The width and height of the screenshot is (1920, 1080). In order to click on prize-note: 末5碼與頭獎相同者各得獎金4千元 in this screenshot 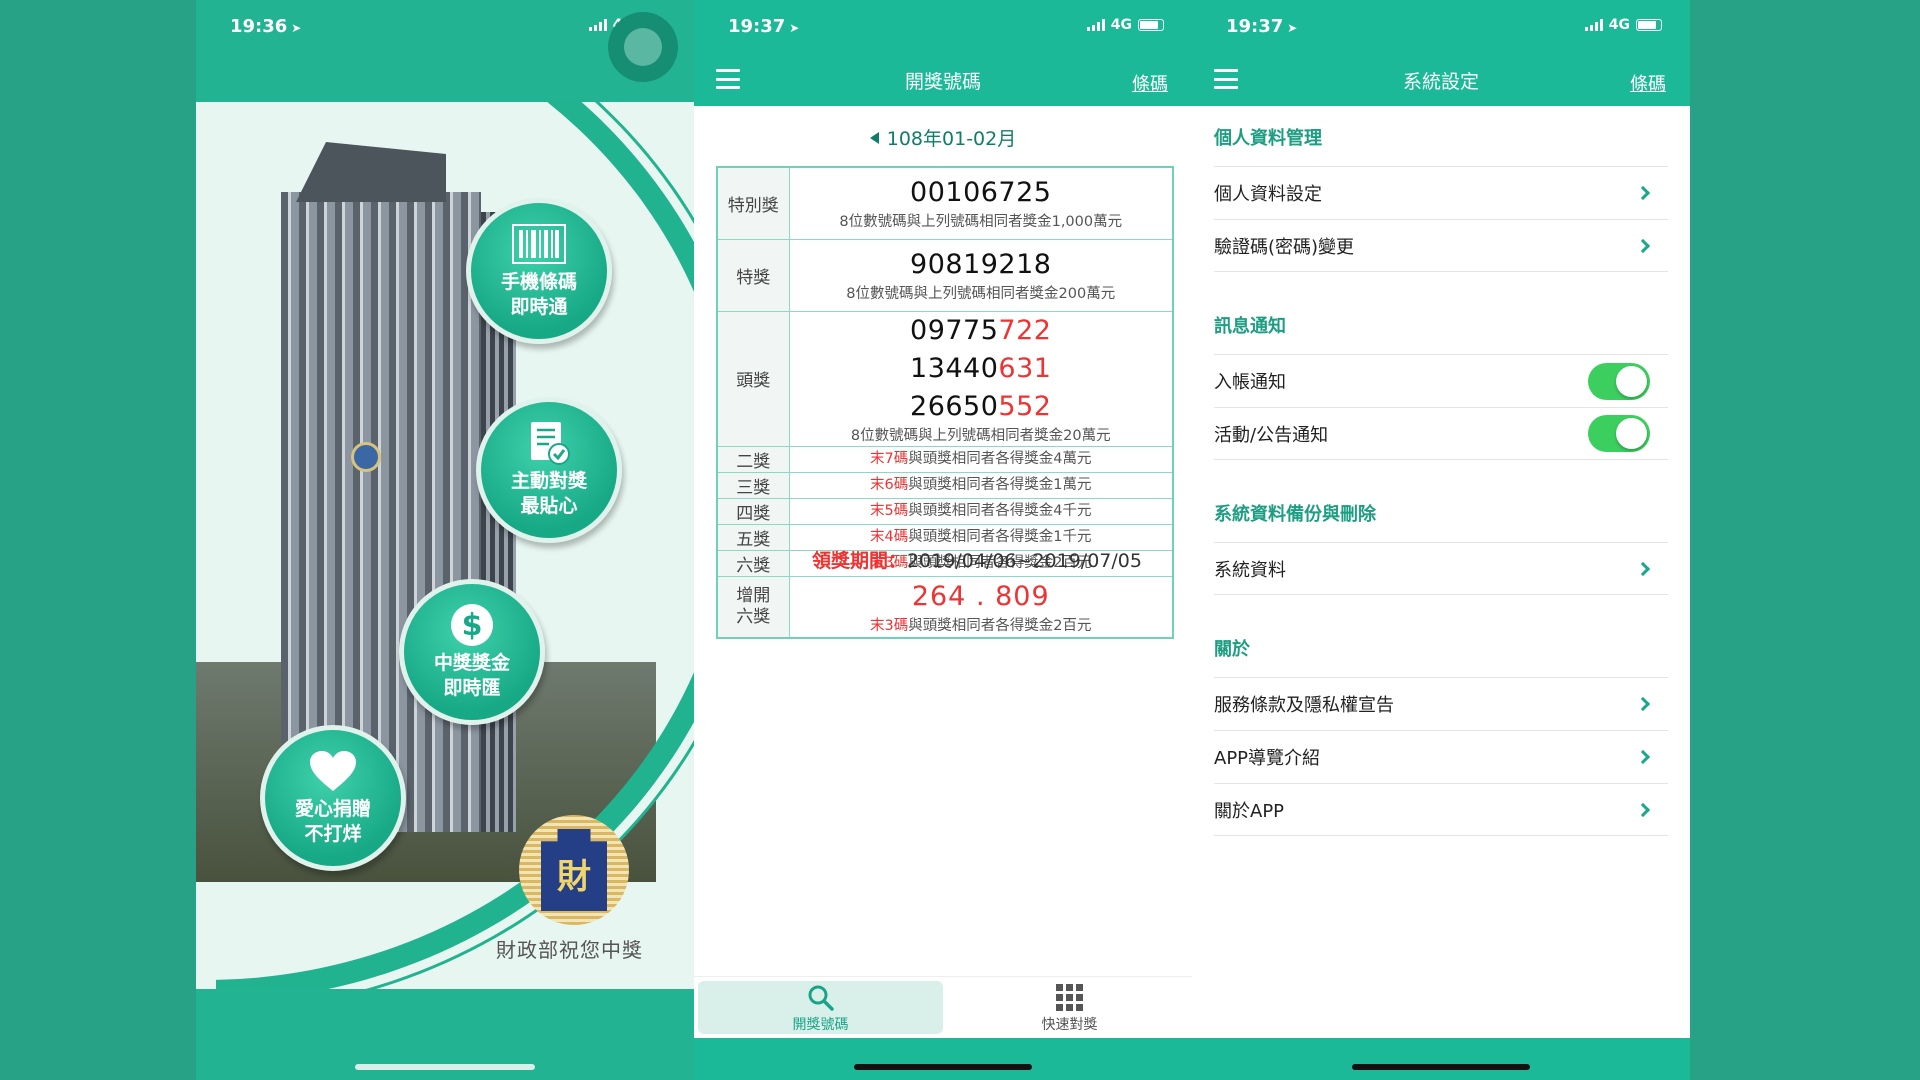, I will do `click(981, 511)`.